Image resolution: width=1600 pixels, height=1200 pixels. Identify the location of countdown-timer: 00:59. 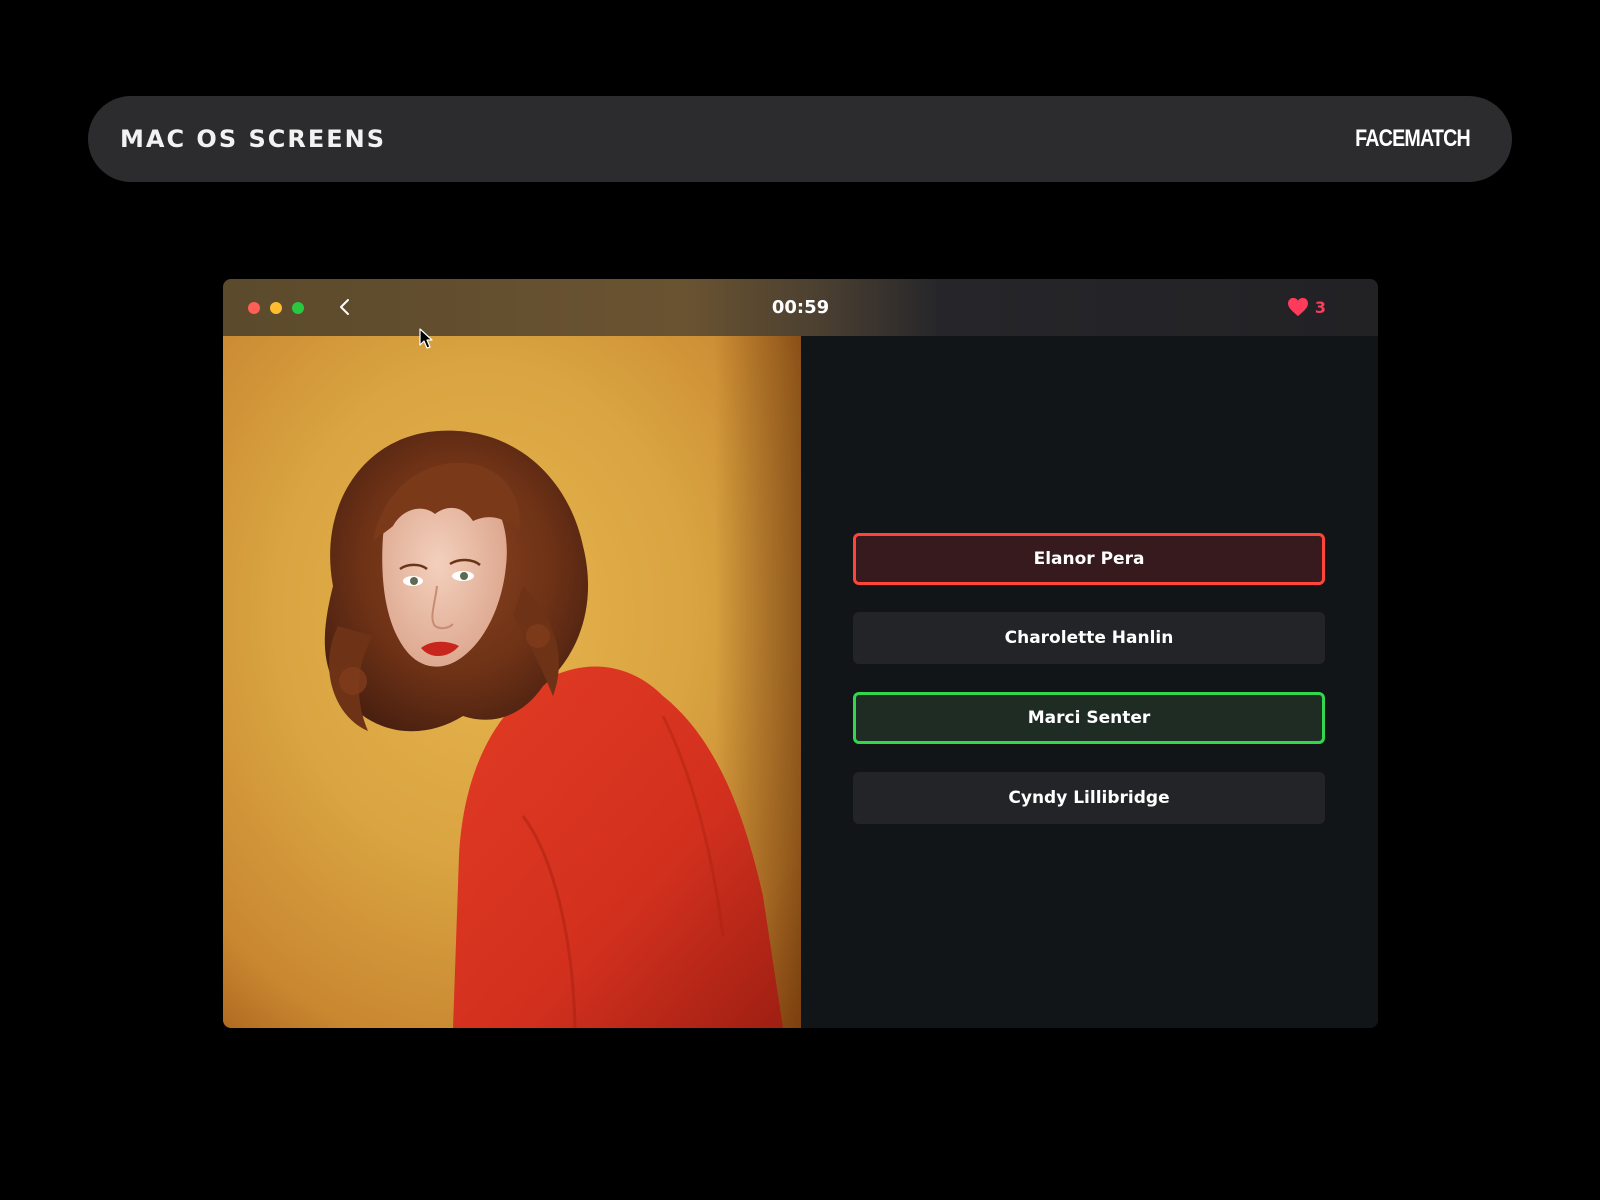
(800, 307).